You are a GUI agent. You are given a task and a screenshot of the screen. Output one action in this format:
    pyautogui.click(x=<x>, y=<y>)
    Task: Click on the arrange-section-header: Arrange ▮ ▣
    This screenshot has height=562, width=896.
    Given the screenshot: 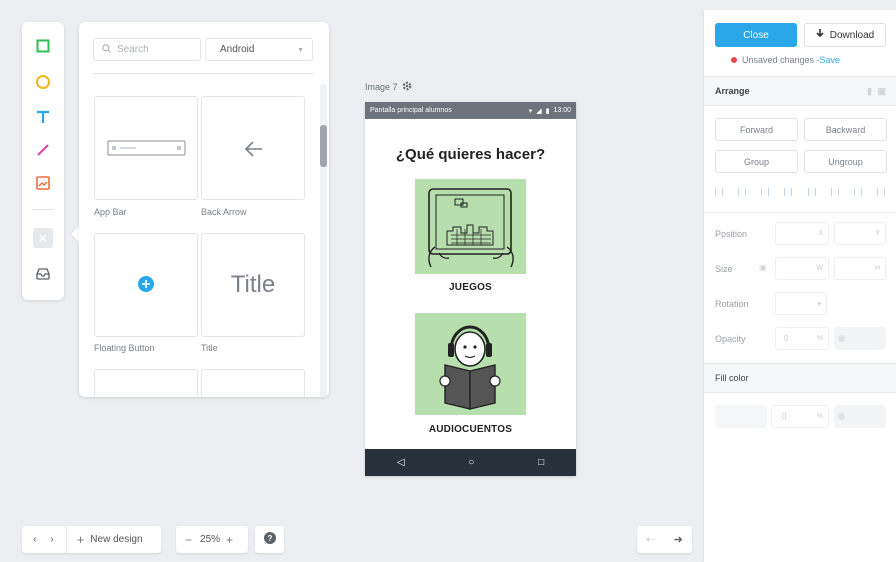 What is the action you would take?
    pyautogui.click(x=800, y=91)
    